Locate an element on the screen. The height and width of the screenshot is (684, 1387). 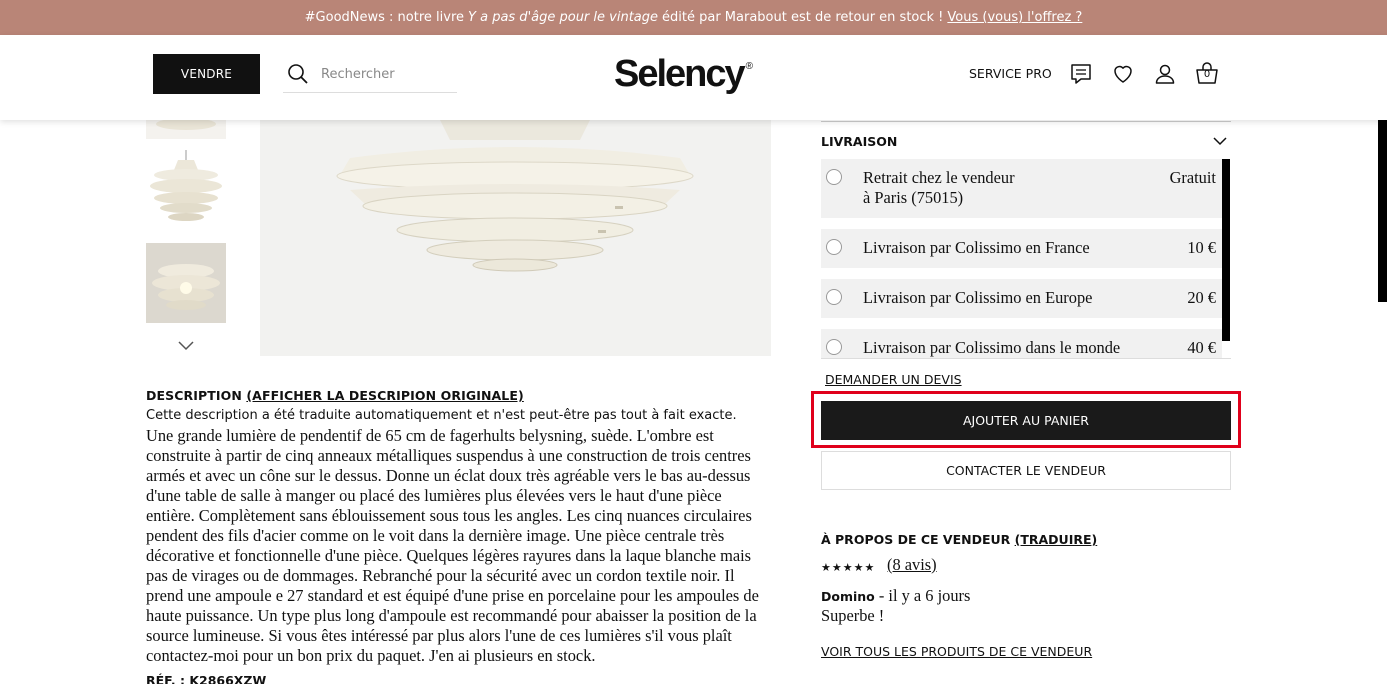
heart-icon is located at coordinates (1123, 74).